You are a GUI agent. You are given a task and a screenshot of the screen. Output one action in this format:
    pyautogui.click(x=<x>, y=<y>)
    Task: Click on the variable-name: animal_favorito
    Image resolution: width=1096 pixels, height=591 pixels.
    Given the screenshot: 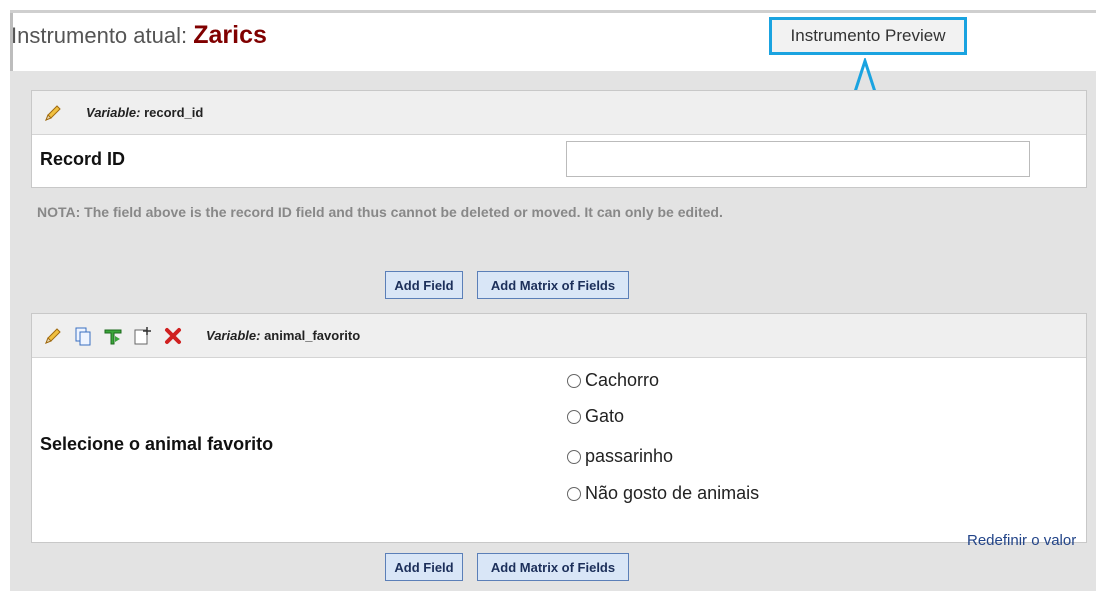 What is the action you would take?
    pyautogui.click(x=312, y=335)
    